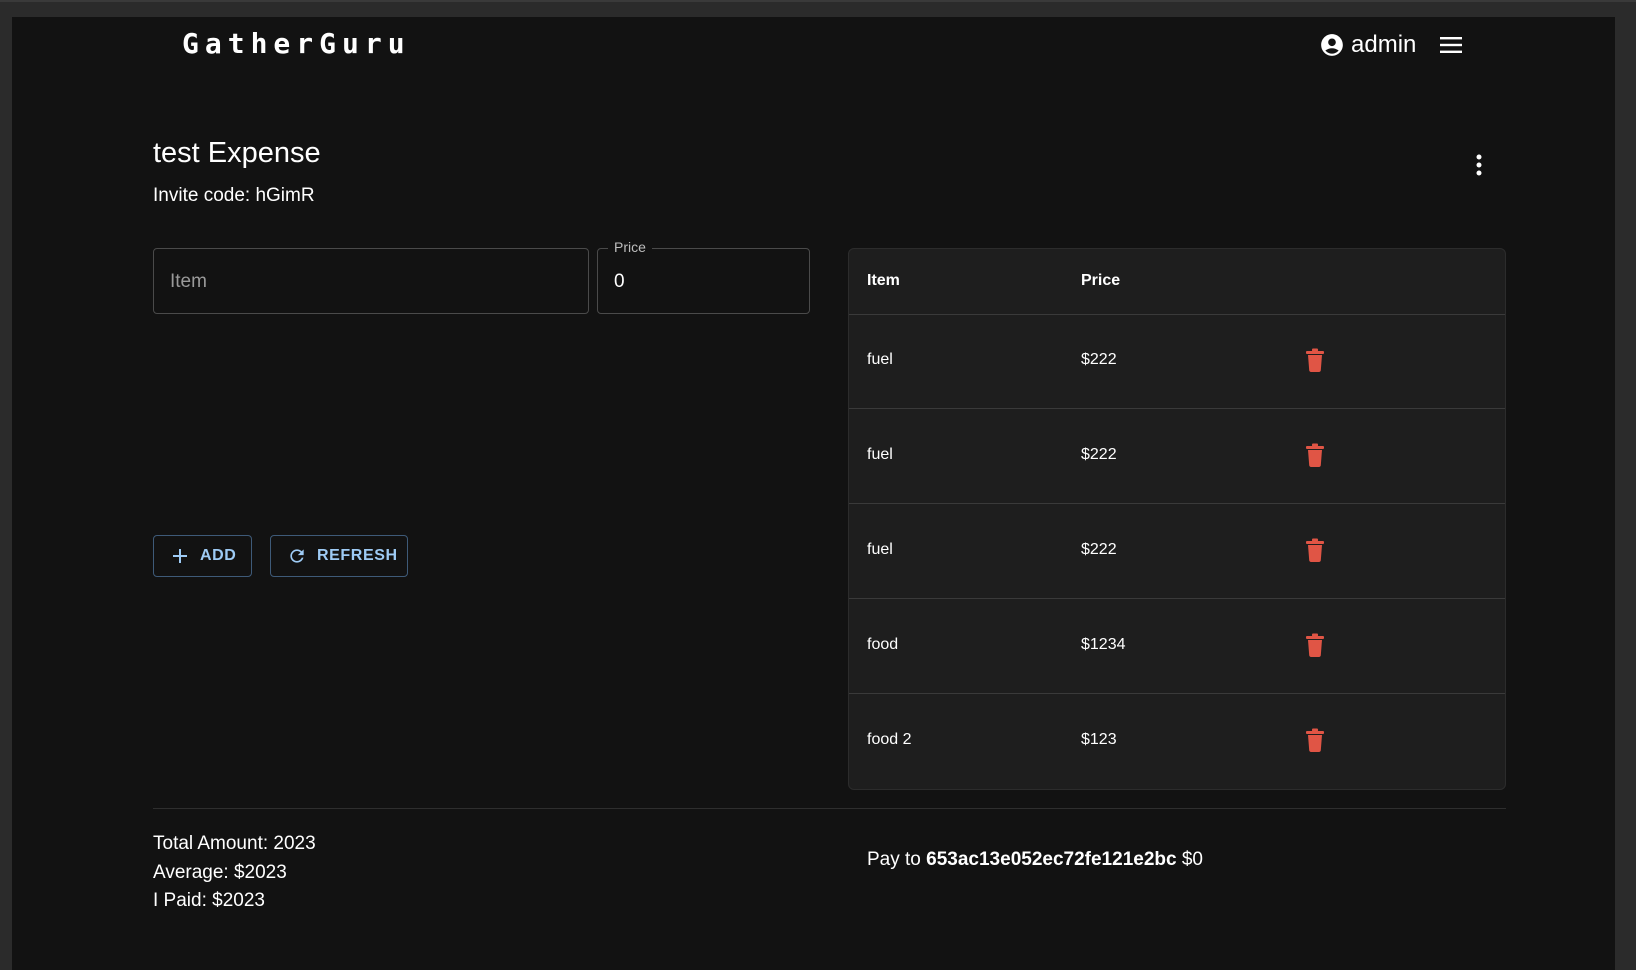  Describe the element at coordinates (188, 281) in the screenshot. I see `item-placeholder: Item` at that location.